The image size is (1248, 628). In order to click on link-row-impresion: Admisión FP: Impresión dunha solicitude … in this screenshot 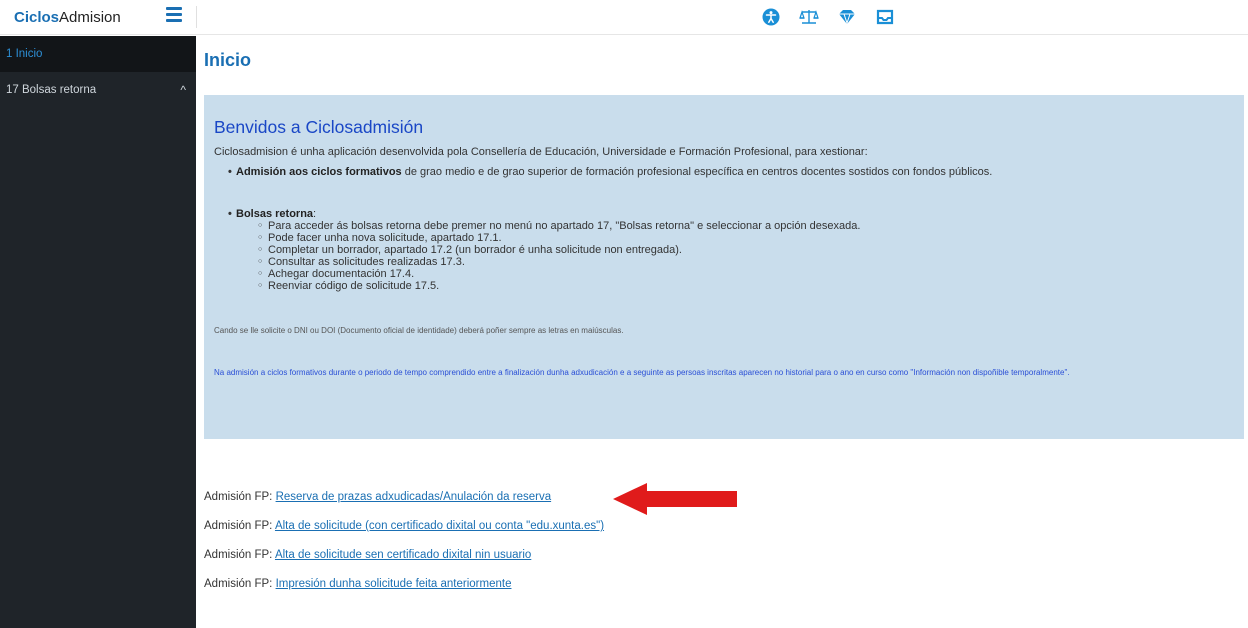, I will do `click(404, 592)`.